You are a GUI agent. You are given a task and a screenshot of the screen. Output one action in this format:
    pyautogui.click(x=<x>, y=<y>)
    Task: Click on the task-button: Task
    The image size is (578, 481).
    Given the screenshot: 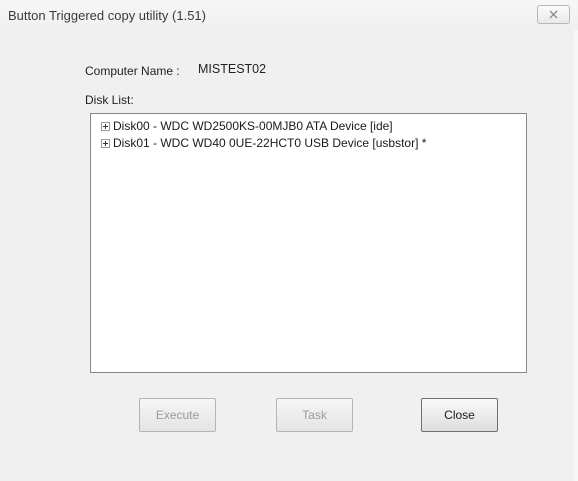 What is the action you would take?
    pyautogui.click(x=314, y=415)
    